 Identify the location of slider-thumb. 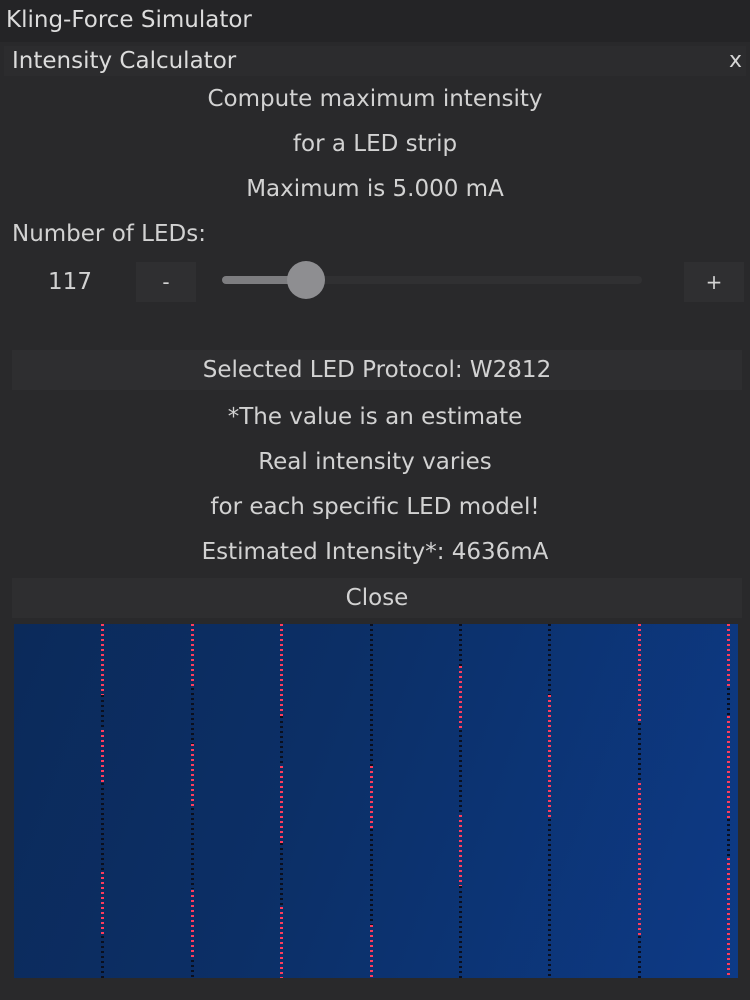
(306, 280).